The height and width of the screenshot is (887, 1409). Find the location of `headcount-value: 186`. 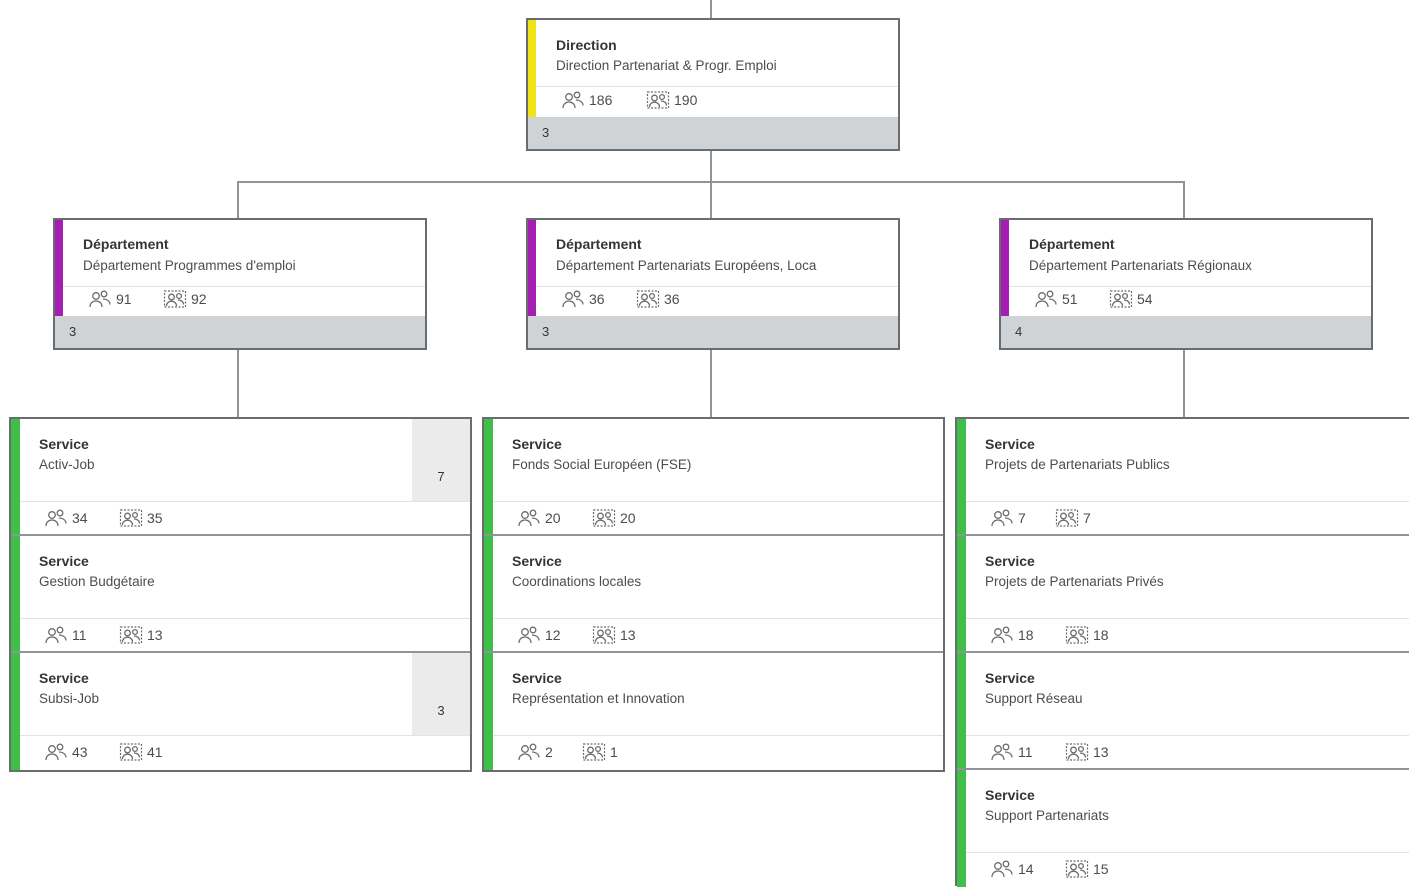

headcount-value: 186 is located at coordinates (601, 100).